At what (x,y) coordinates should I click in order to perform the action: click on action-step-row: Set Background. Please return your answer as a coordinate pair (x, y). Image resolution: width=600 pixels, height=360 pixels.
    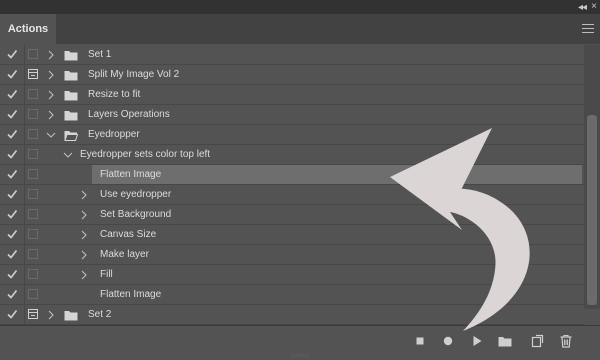
    Looking at the image, I should click on (292, 215).